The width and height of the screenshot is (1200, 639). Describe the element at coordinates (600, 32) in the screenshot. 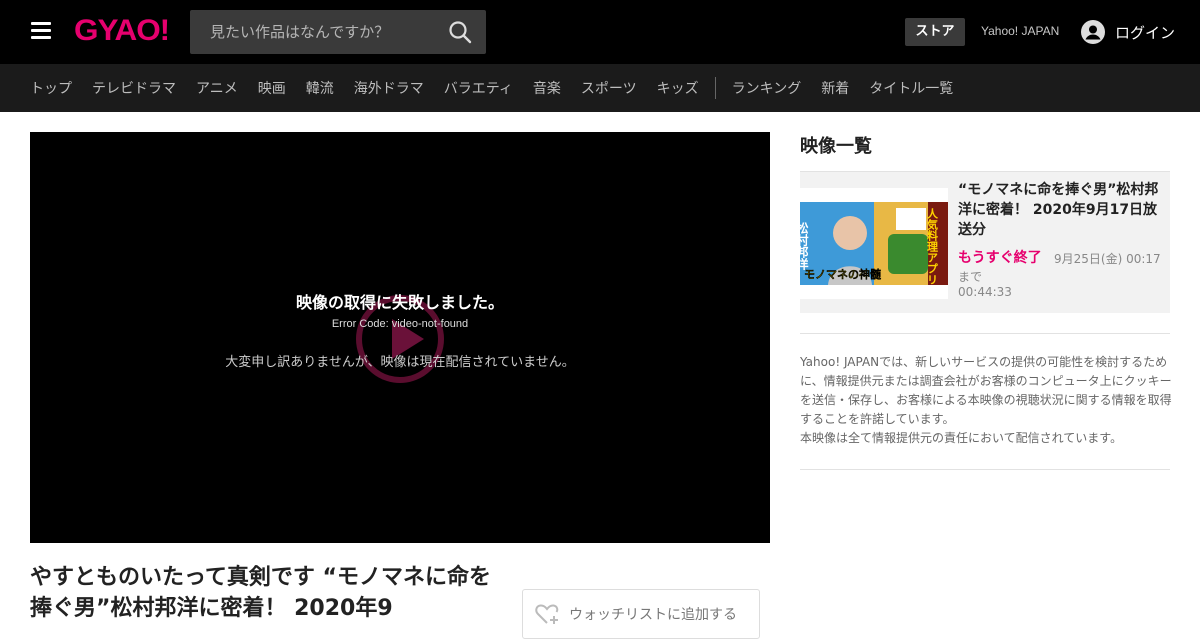

I see `top-bar: GYAO! ストア Yahoo! JAPAN ログイン` at that location.